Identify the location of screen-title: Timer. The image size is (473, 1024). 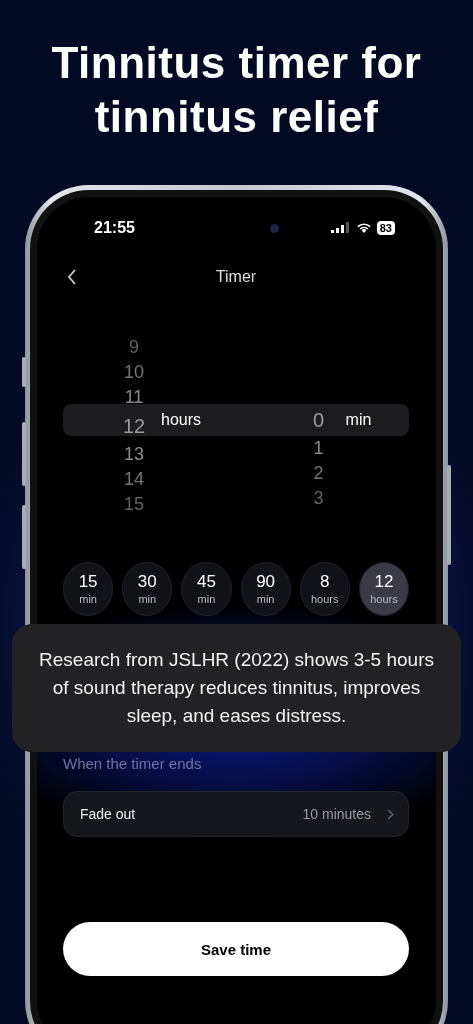
(236, 276).